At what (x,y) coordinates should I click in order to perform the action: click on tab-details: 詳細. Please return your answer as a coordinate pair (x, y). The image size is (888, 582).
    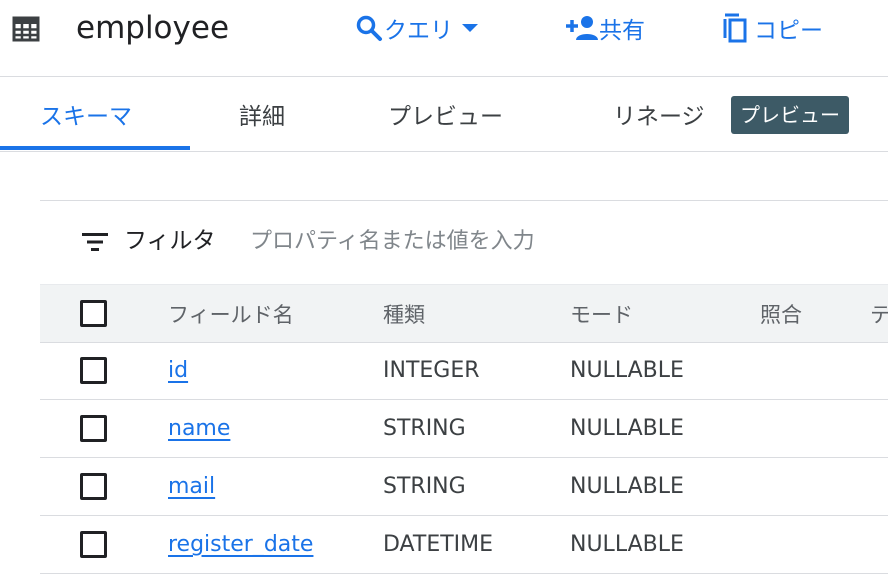
    Looking at the image, I should click on (262, 114).